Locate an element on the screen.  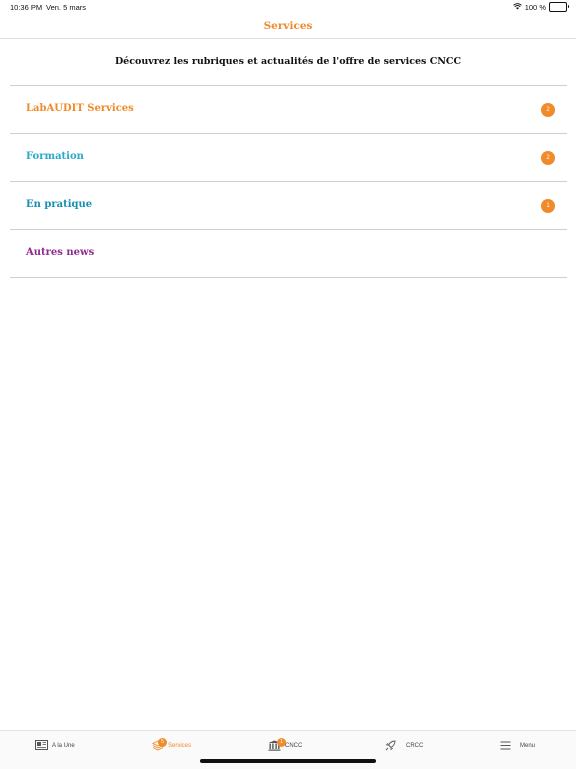
tab-label: CRCC is located at coordinates (415, 746).